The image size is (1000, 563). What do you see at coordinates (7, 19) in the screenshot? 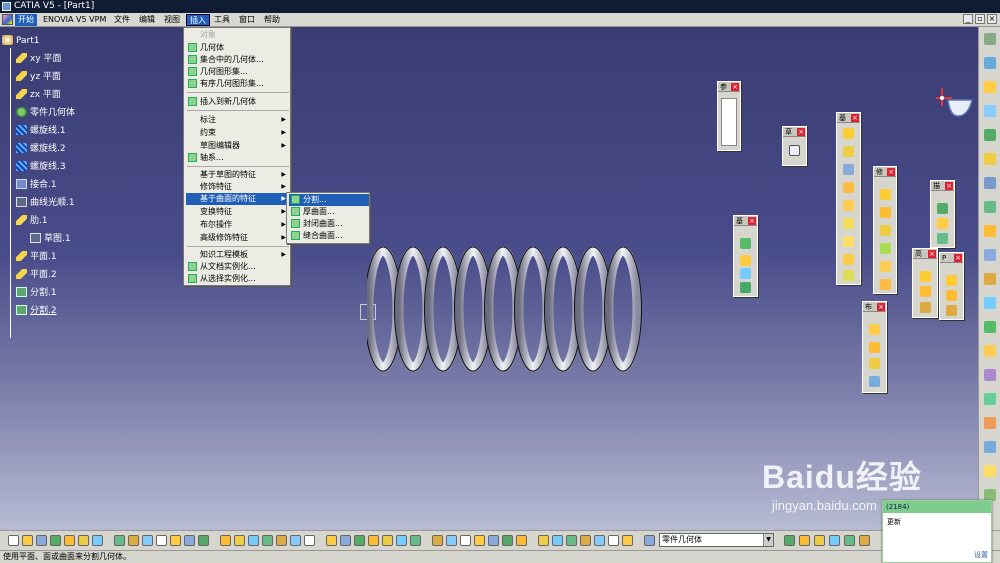
I see `catia-logo-icon` at bounding box center [7, 19].